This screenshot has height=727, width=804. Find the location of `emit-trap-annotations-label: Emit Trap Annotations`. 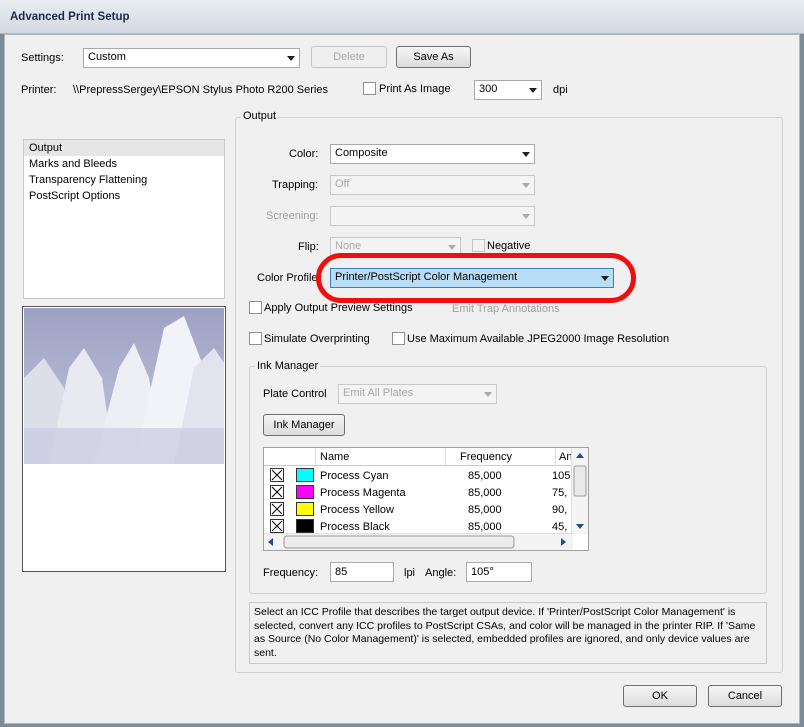

emit-trap-annotations-label: Emit Trap Annotations is located at coordinates (506, 309).